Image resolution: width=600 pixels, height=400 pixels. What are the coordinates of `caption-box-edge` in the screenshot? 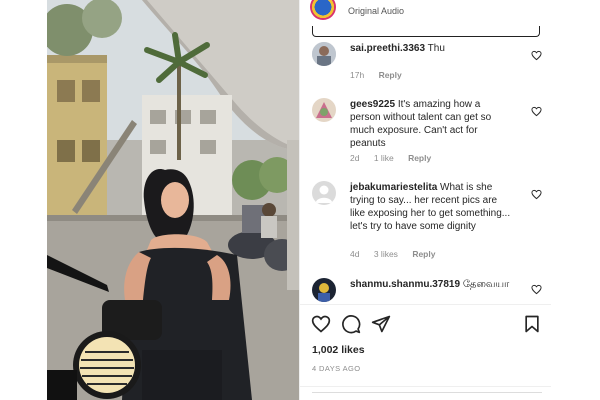 It's located at (426, 31).